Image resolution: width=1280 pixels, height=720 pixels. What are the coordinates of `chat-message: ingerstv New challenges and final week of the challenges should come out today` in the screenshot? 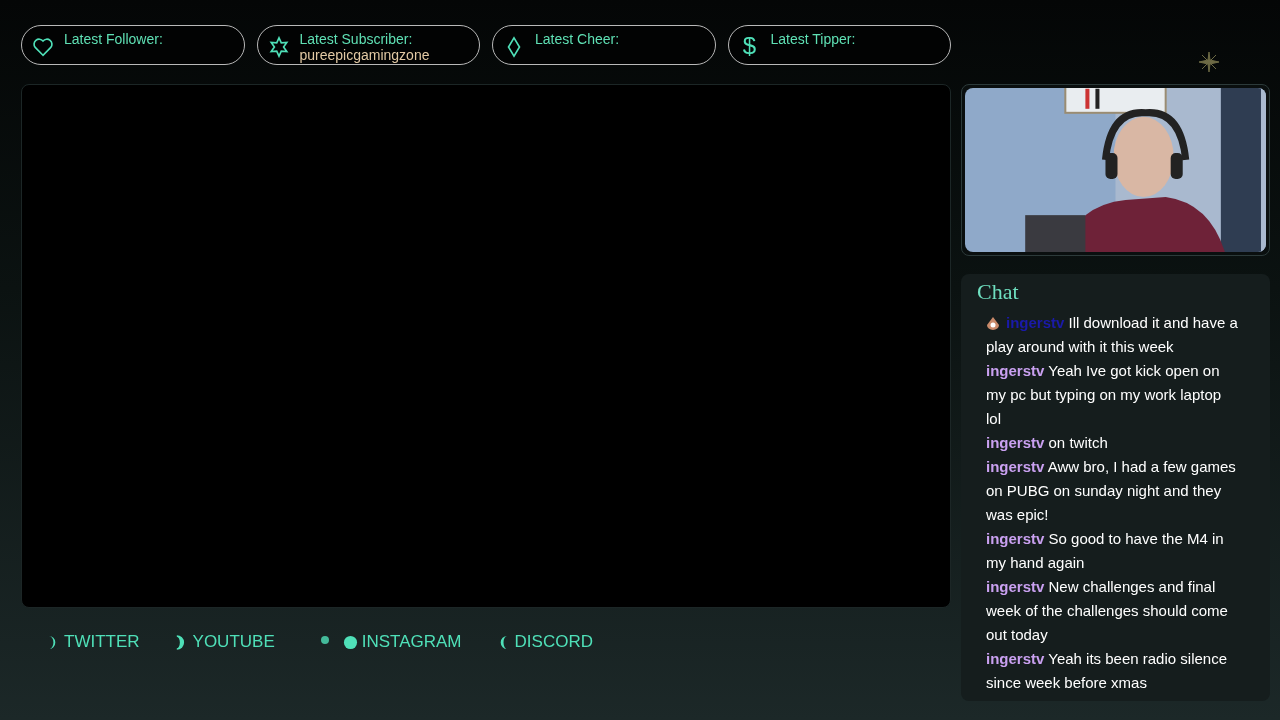 It's located at (1107, 611).